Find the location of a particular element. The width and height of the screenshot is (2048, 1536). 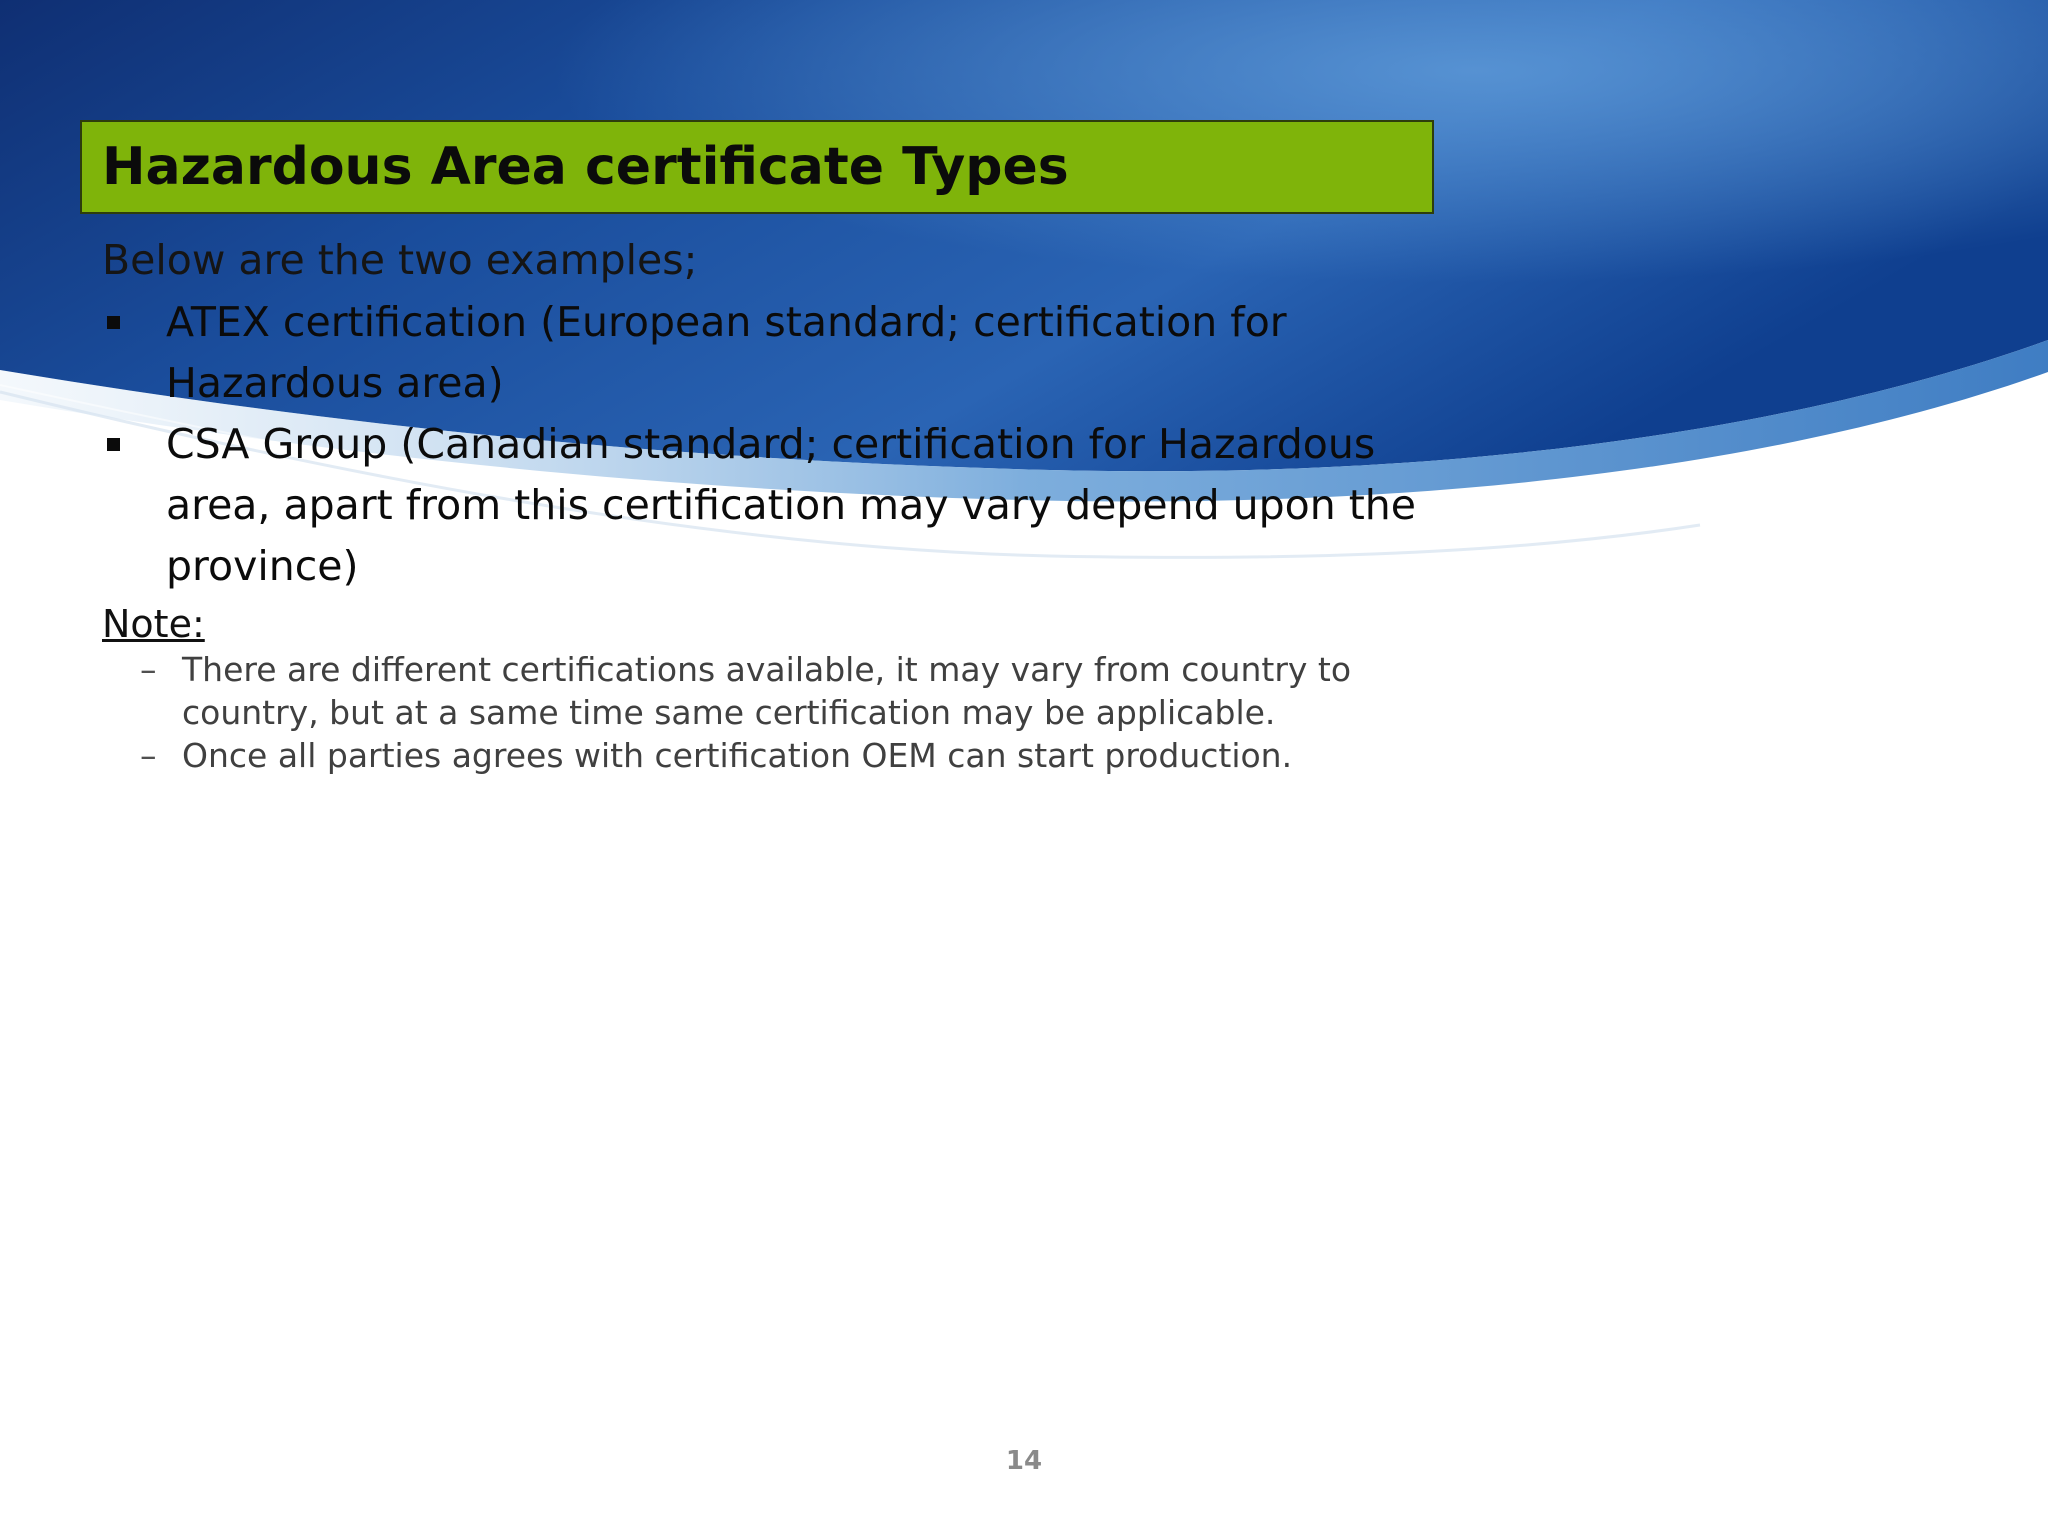

slide-title: Hazardous Area certificate Types is located at coordinates (585, 167).